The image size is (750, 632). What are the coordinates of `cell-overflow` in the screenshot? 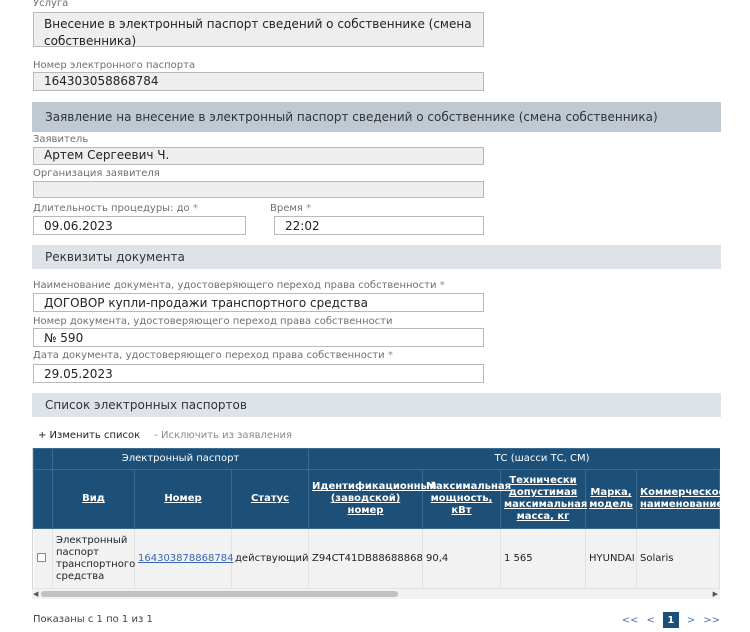 It's located at (719, 558).